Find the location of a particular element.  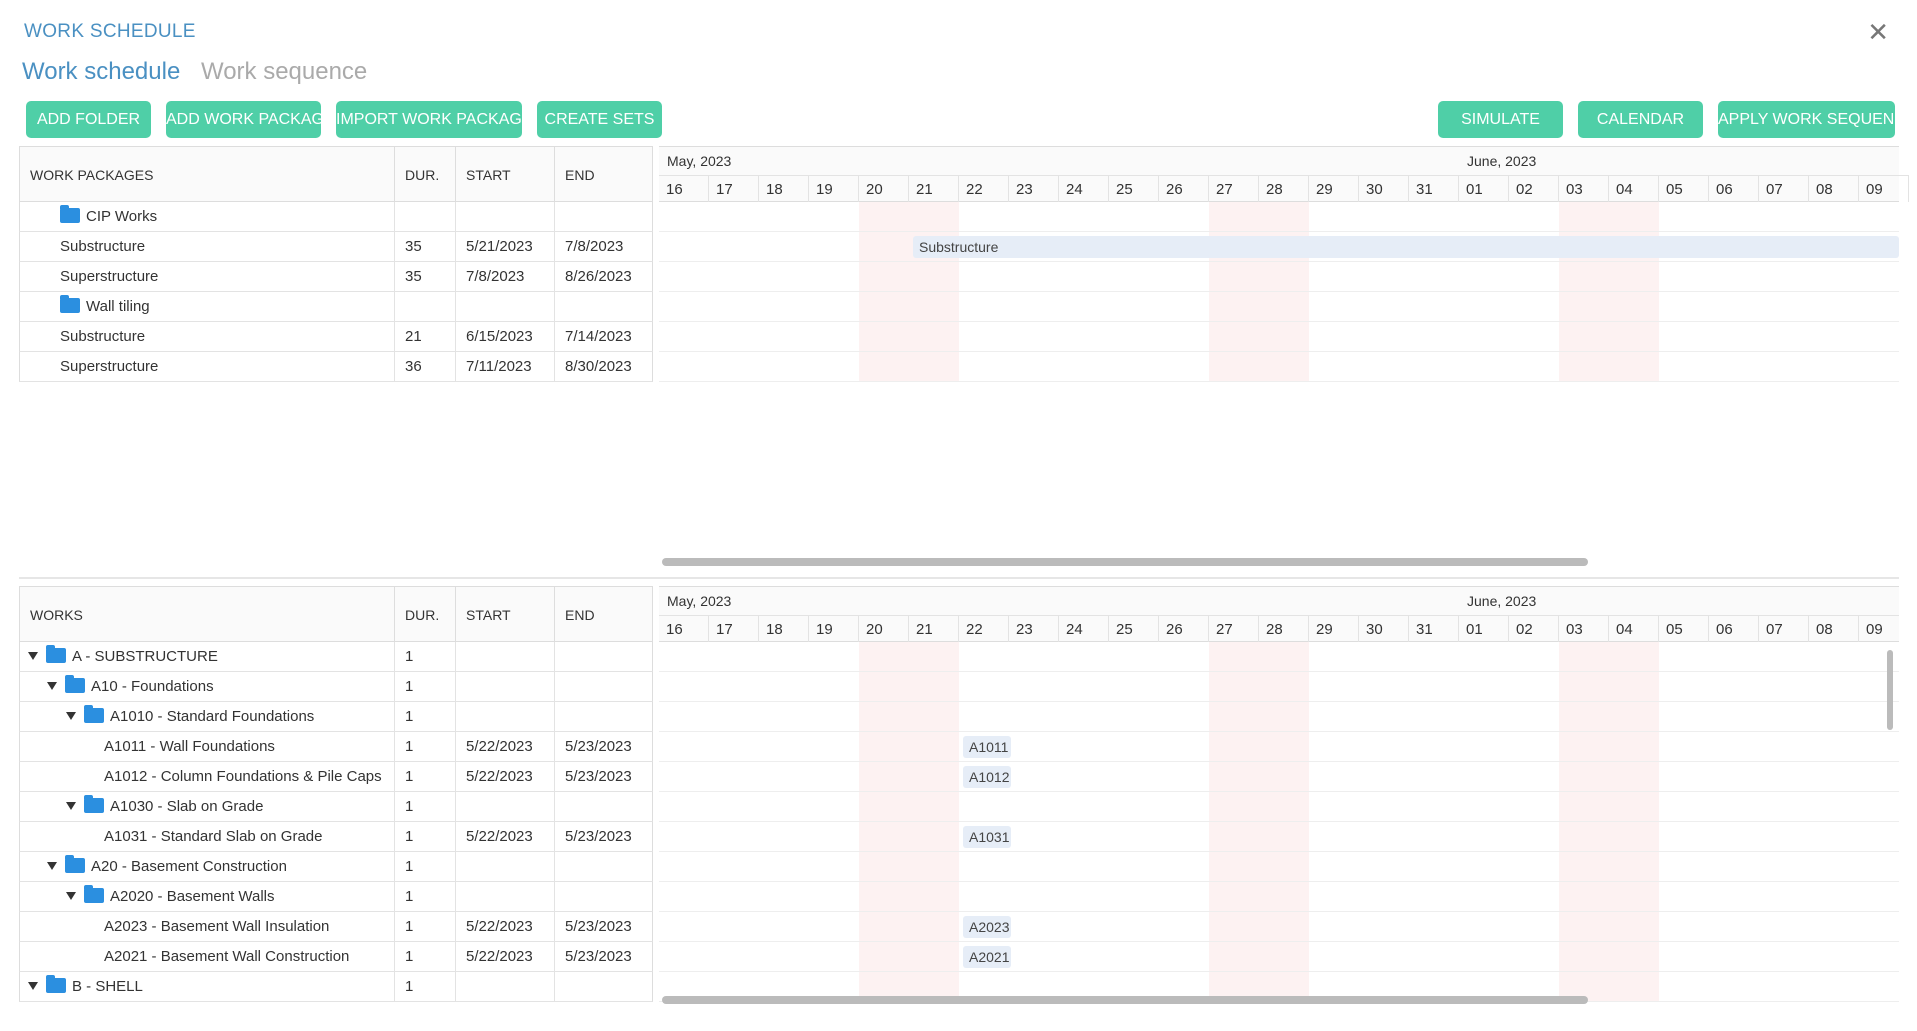

day-label: 05 is located at coordinates (1684, 628).